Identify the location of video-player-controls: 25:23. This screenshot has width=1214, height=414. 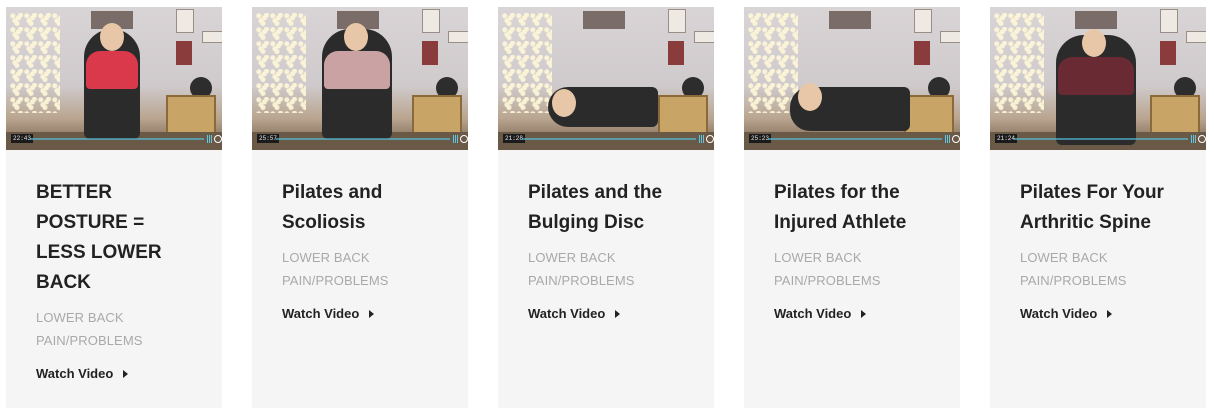
(852, 139).